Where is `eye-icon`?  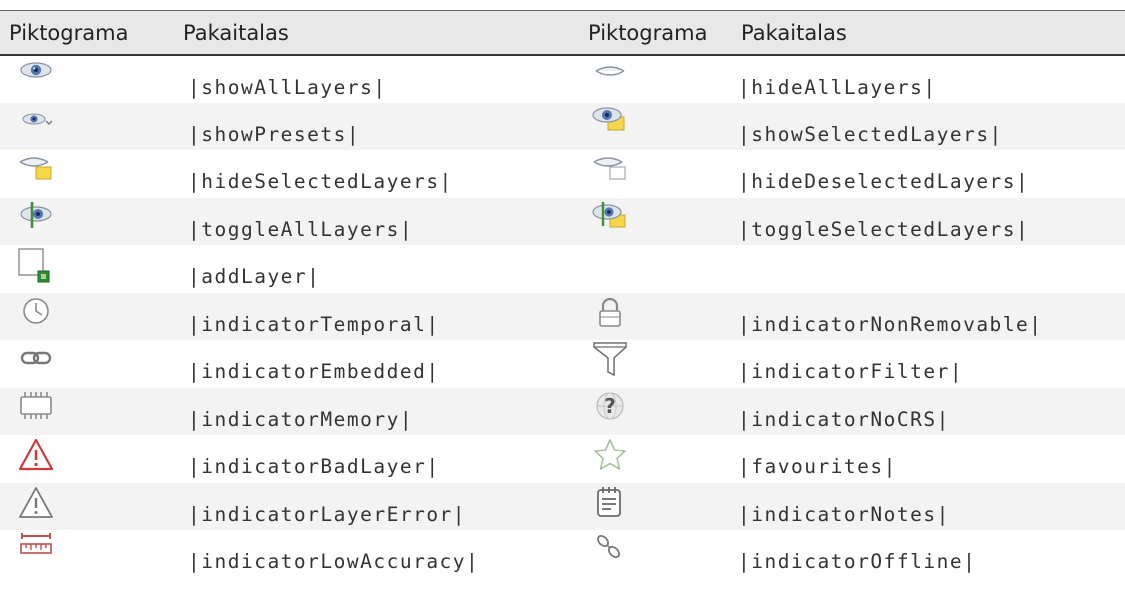 eye-icon is located at coordinates (36, 77).